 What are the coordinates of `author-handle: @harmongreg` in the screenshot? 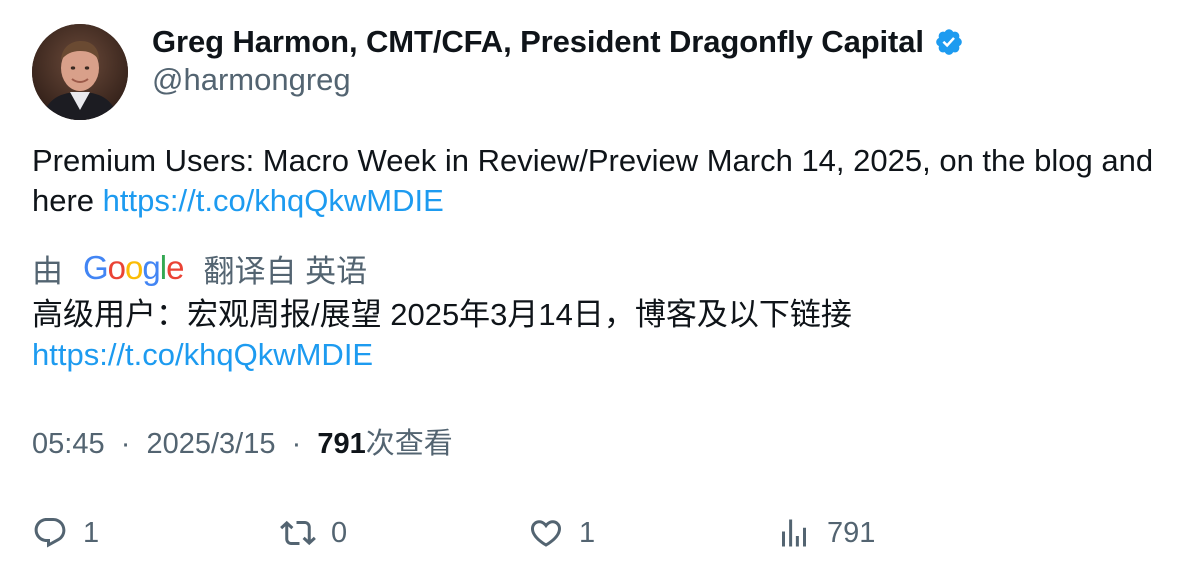 It's located at (251, 80).